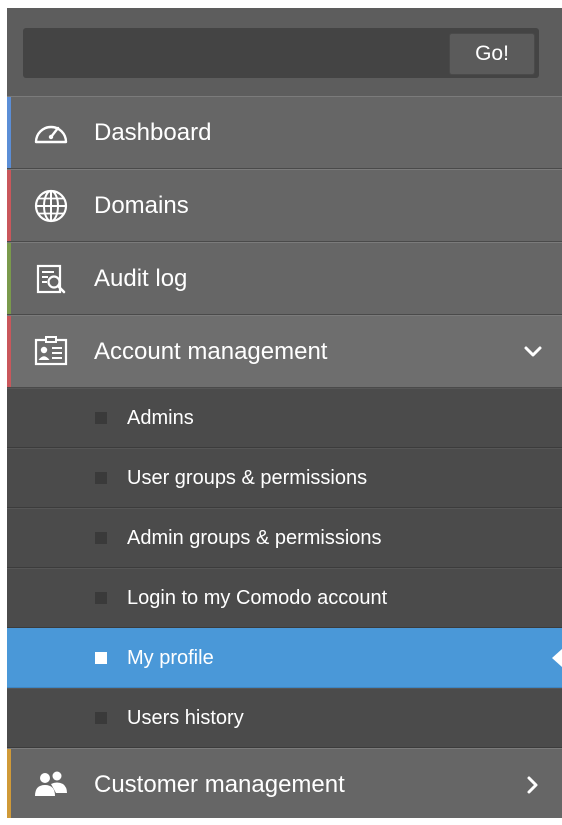 This screenshot has width=562, height=825. Describe the element at coordinates (51, 279) in the screenshot. I see `audit-log-icon` at that location.